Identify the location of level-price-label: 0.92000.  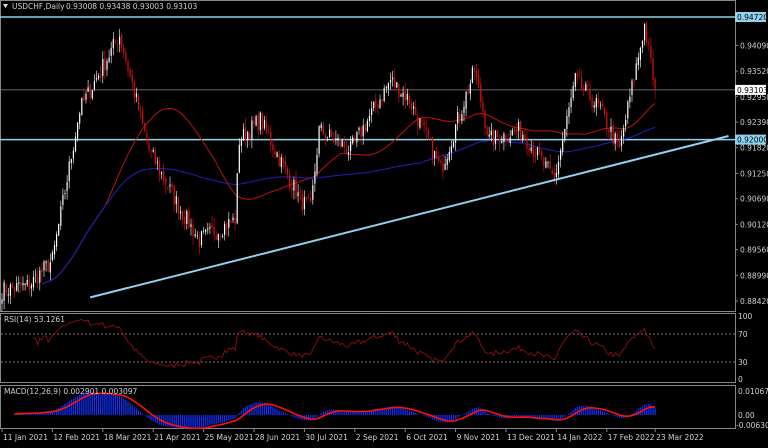
(752, 140).